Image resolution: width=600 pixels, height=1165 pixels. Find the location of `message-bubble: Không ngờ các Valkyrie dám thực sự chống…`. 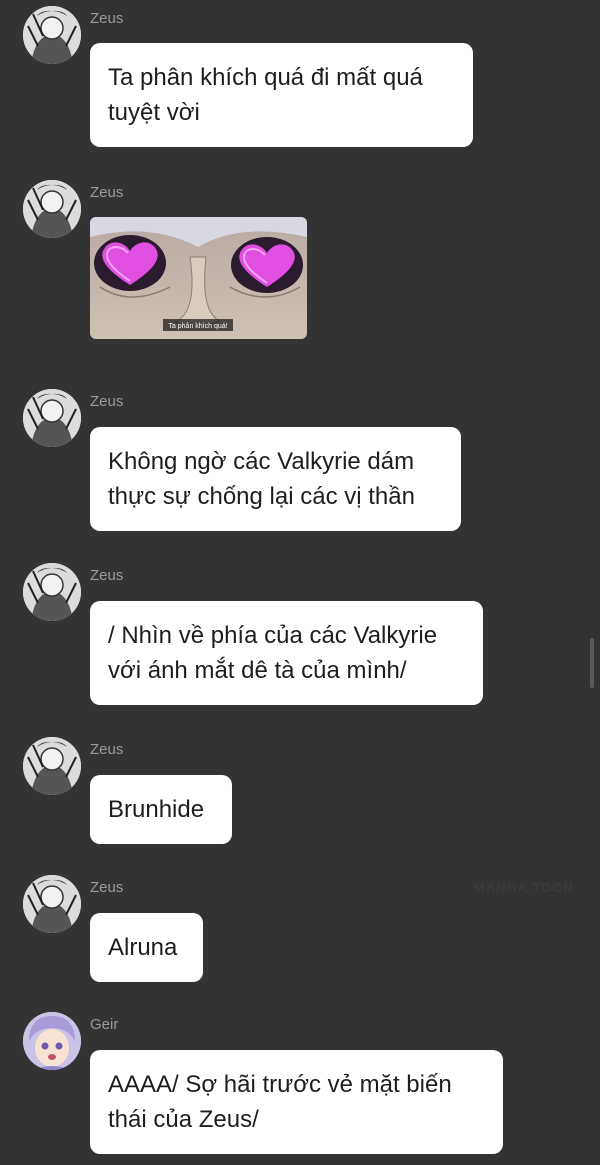

message-bubble: Không ngờ các Valkyrie dám thực sự chống… is located at coordinates (275, 479).